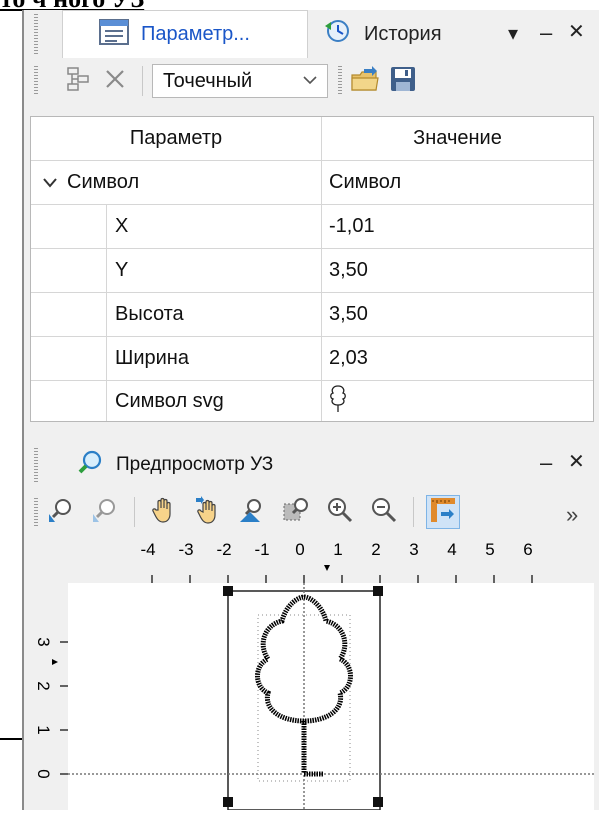 The image size is (599, 815). What do you see at coordinates (337, 34) in the screenshot?
I see `history-icon` at bounding box center [337, 34].